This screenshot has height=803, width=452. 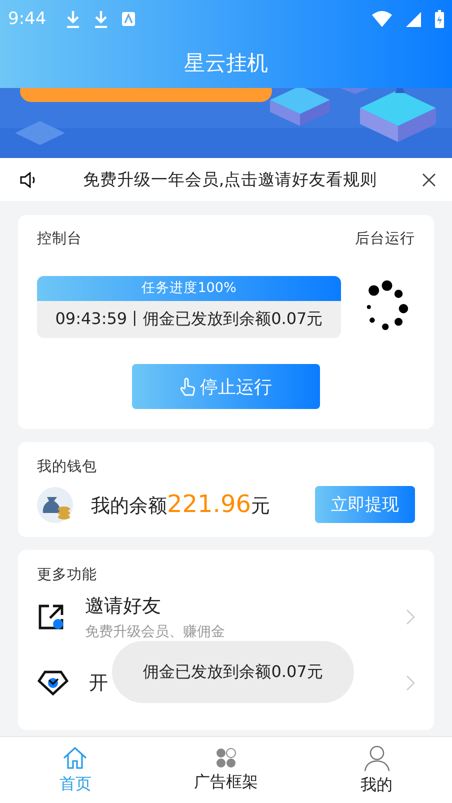 I want to click on balance-text: 我的余额221.96元, so click(x=181, y=504).